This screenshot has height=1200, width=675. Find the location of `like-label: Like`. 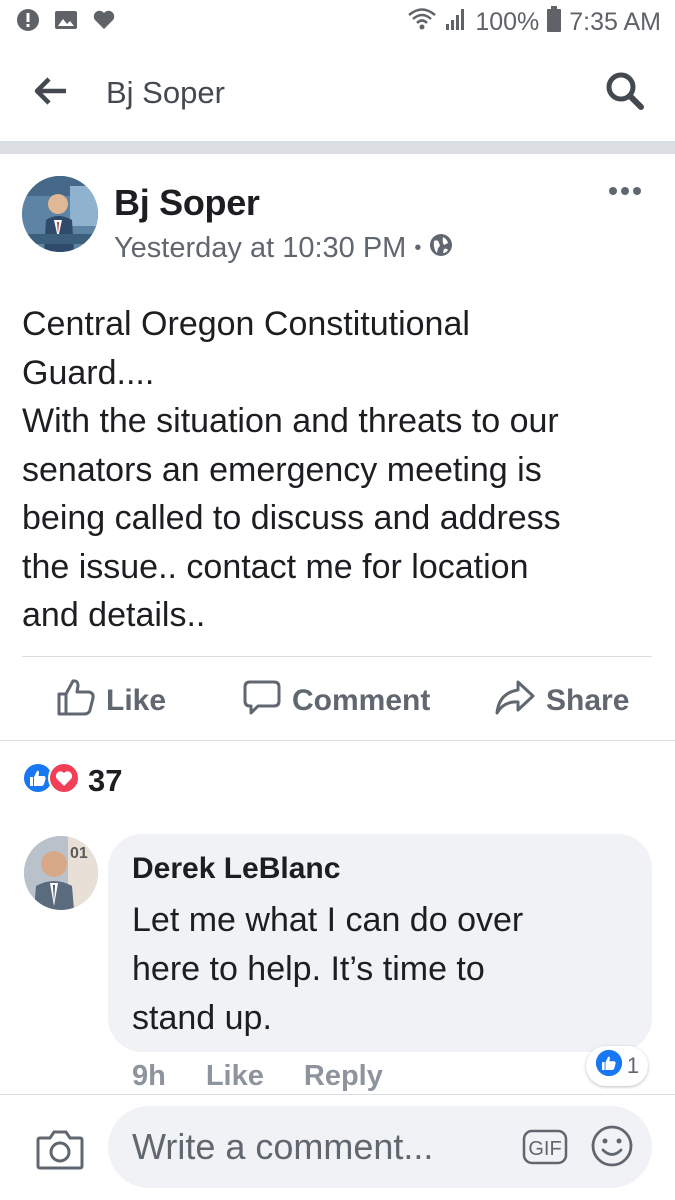

like-label: Like is located at coordinates (136, 700).